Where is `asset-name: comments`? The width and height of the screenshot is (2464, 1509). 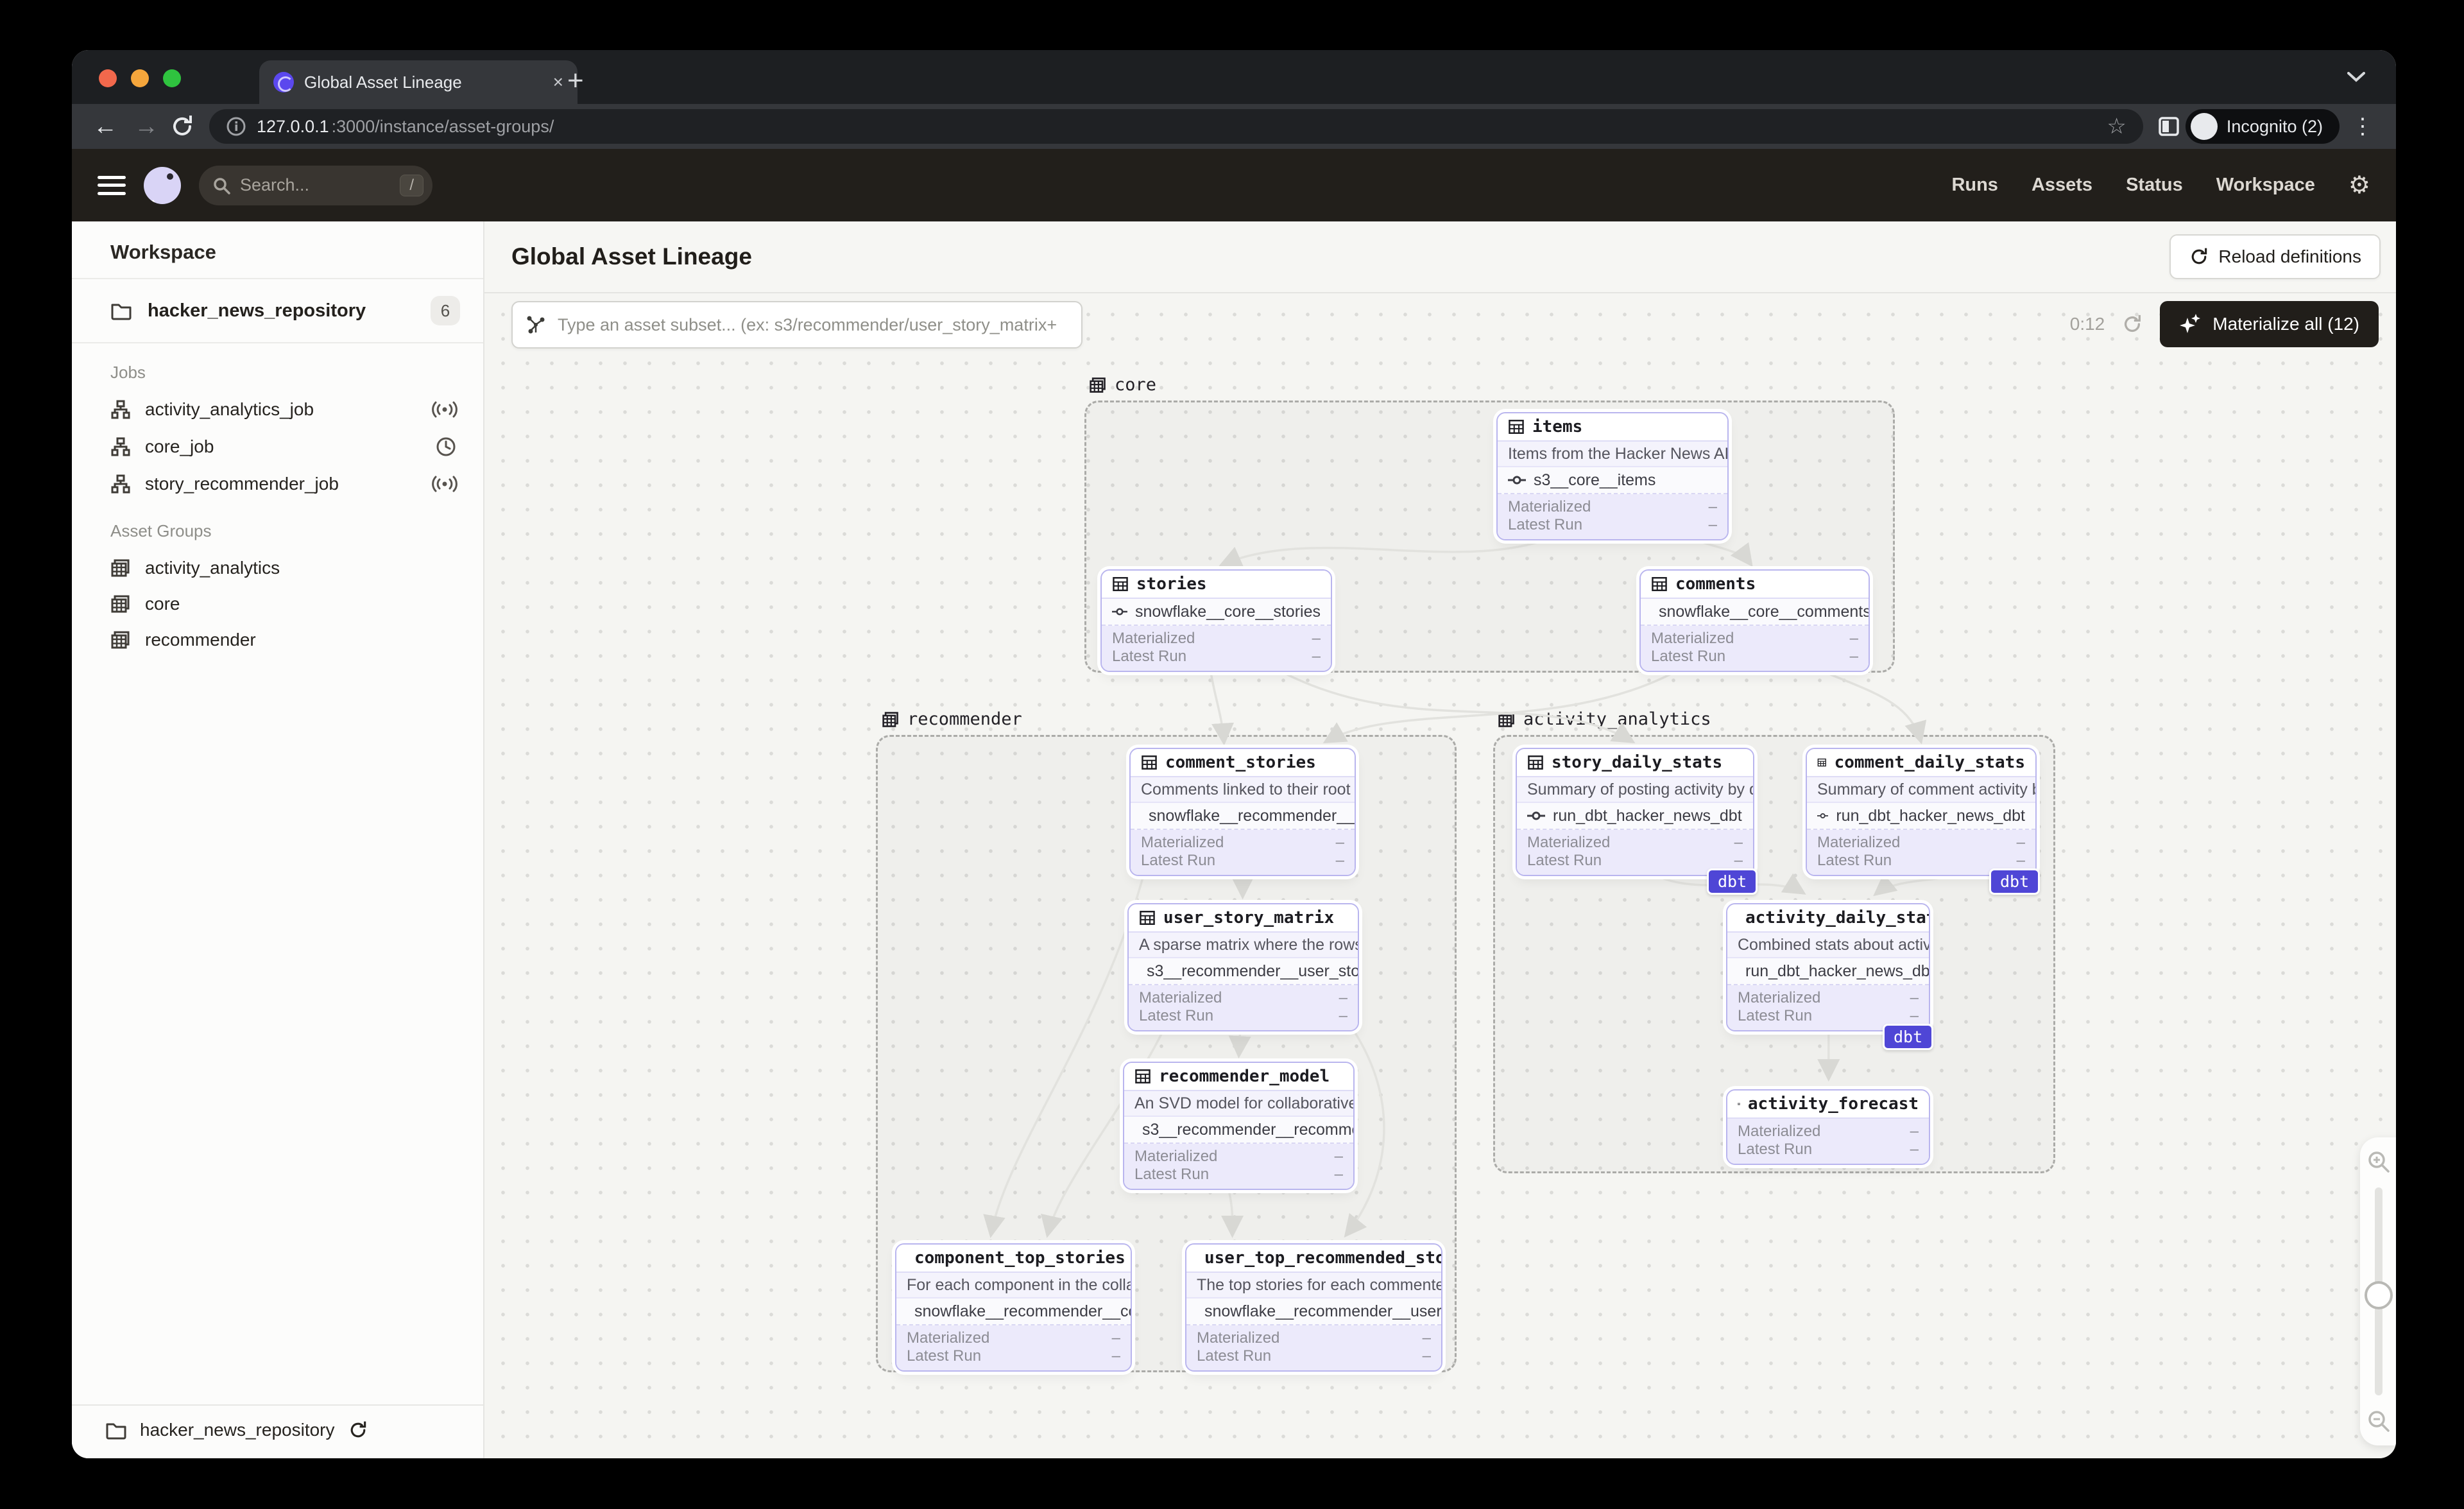
asset-name: comments is located at coordinates (1716, 584).